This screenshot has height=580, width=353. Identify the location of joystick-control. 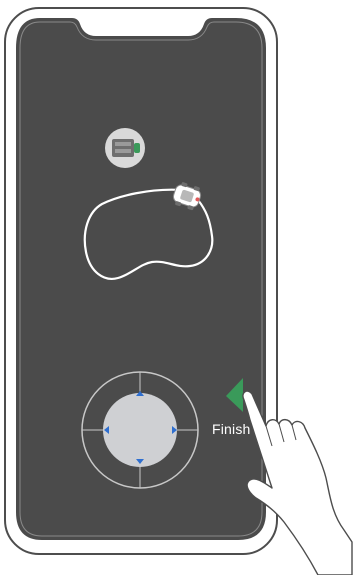
(140, 430).